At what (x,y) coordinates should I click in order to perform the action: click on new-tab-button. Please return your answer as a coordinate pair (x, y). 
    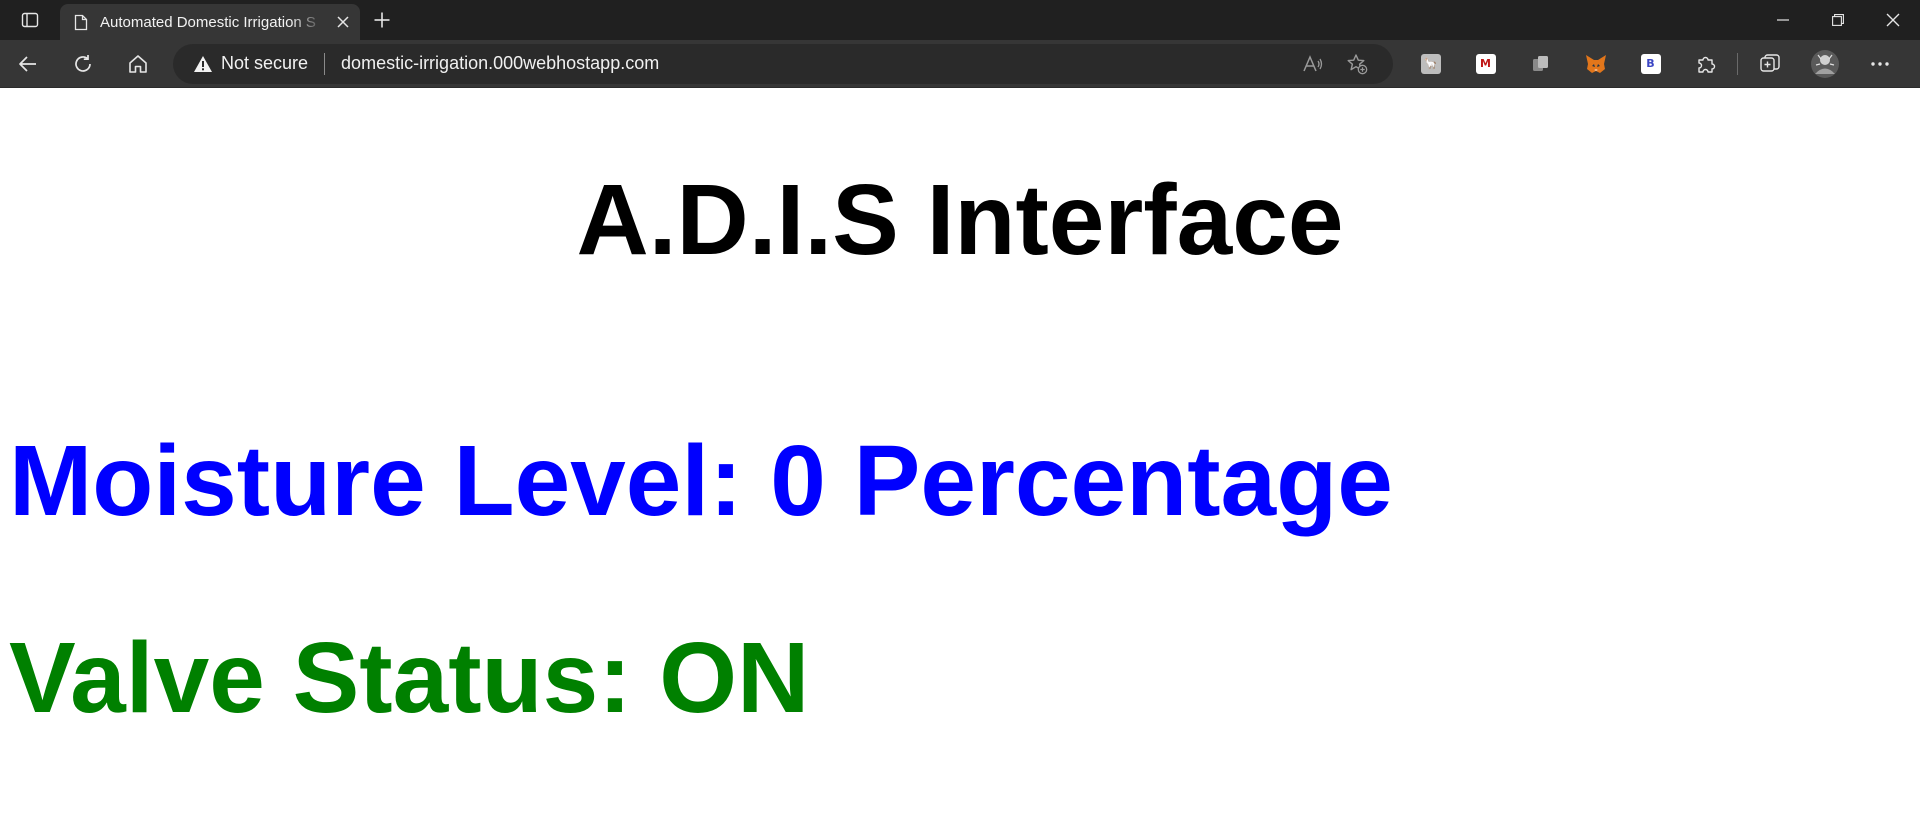
    Looking at the image, I should click on (382, 20).